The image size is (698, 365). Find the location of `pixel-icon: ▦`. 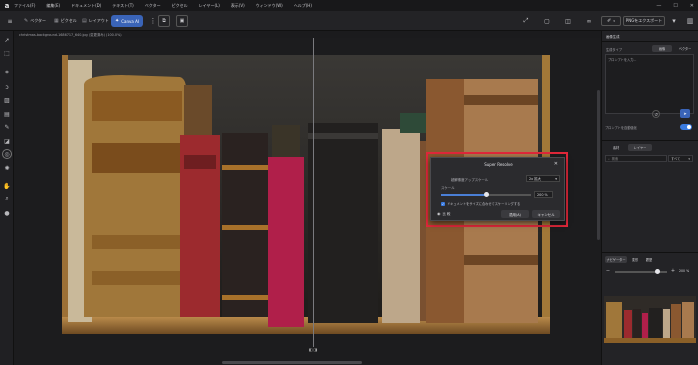

pixel-icon: ▦ is located at coordinates (56, 21).